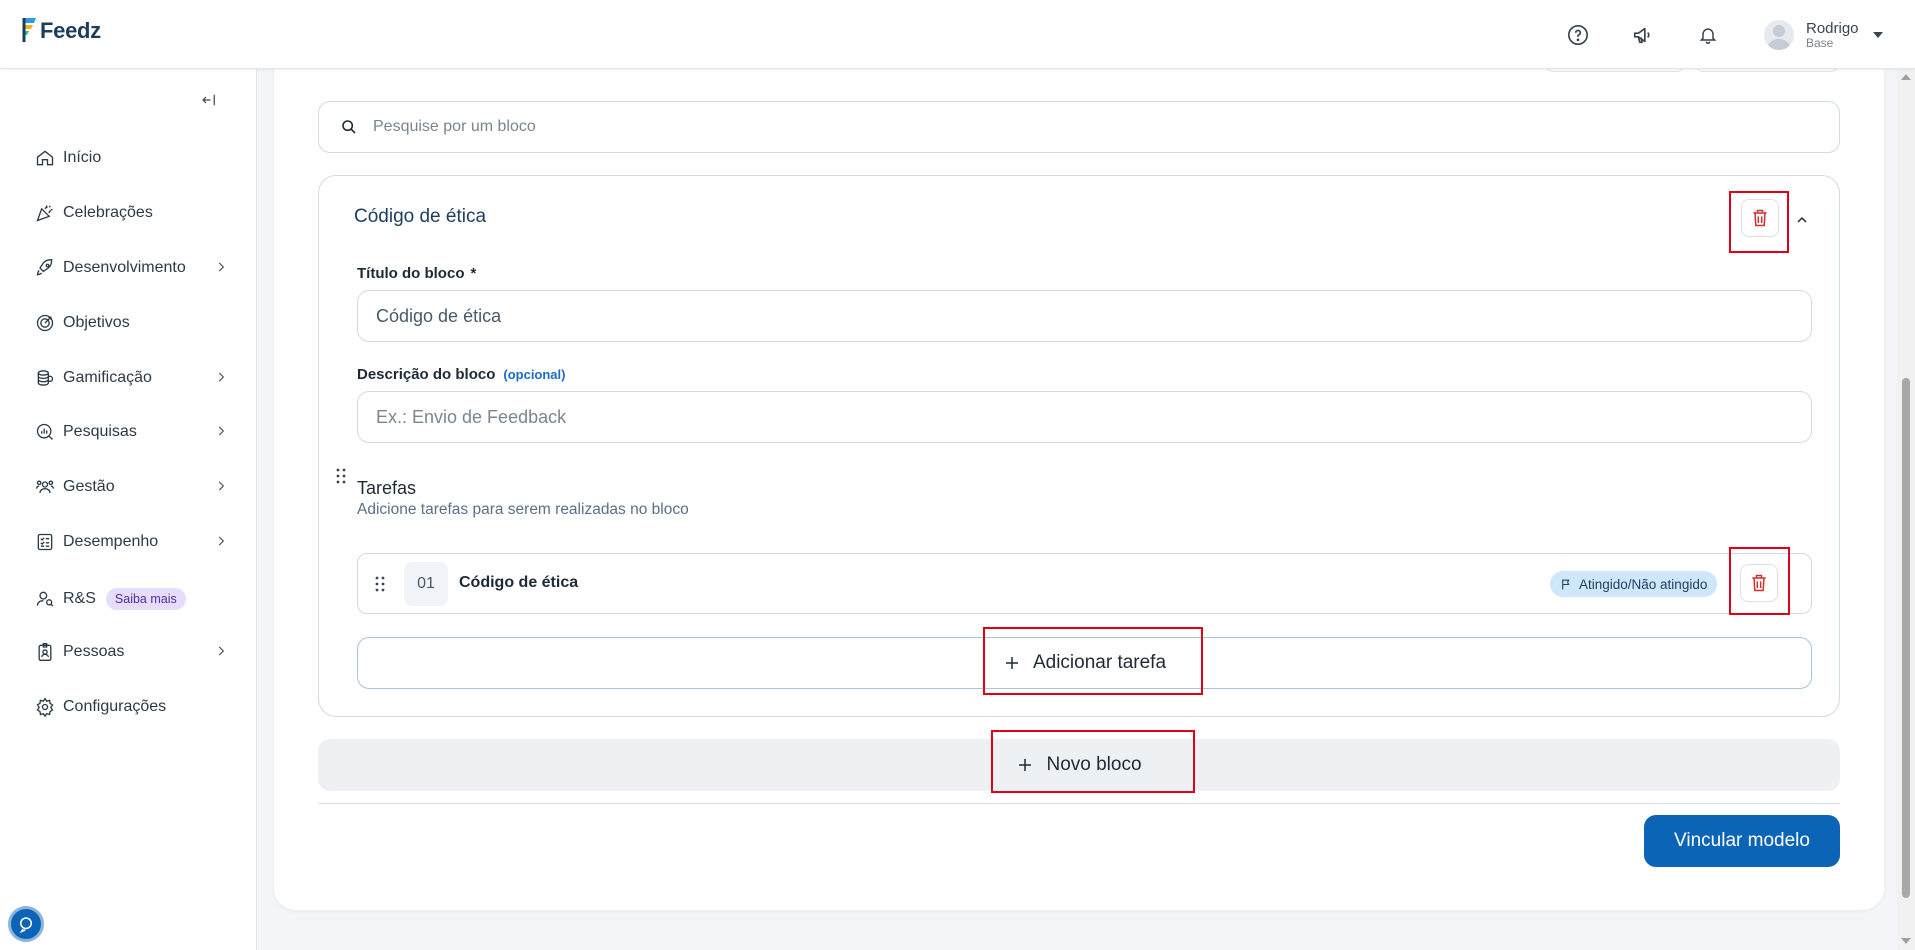  What do you see at coordinates (45, 487) in the screenshot?
I see `people-icon` at bounding box center [45, 487].